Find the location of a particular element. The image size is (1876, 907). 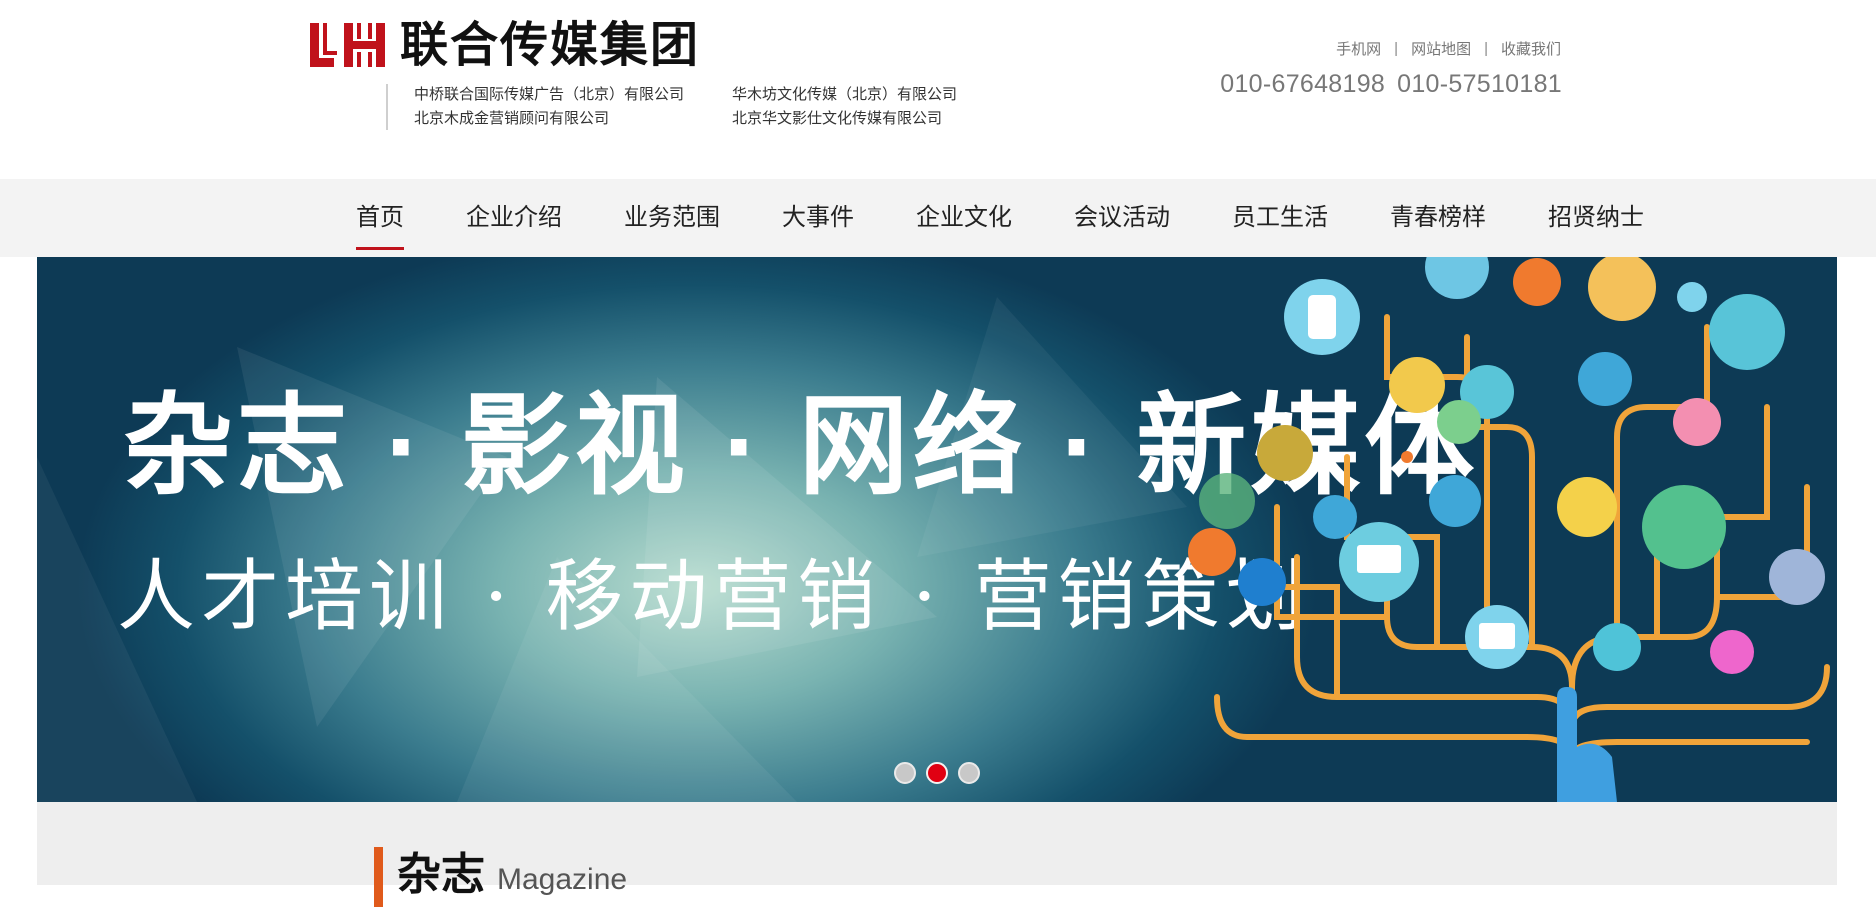

magazine-section: 杂志 Magazine is located at coordinates (937, 854).